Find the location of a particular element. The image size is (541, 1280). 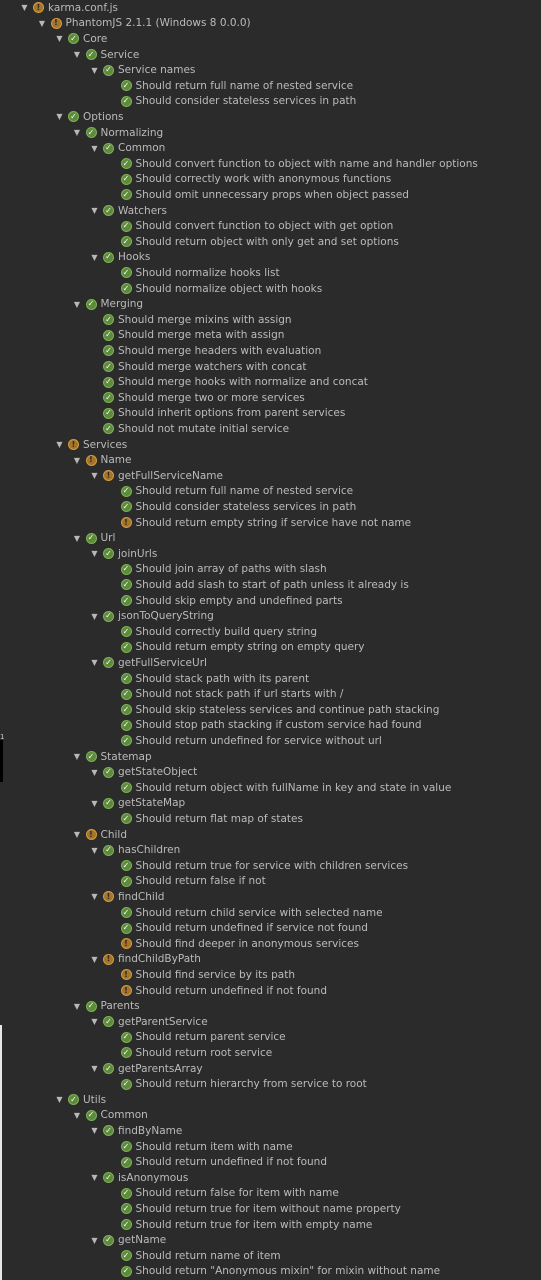

tree-node-getfullserviceurl: ▼ ✓ getFullServiceUrl is located at coordinates (270, 663).